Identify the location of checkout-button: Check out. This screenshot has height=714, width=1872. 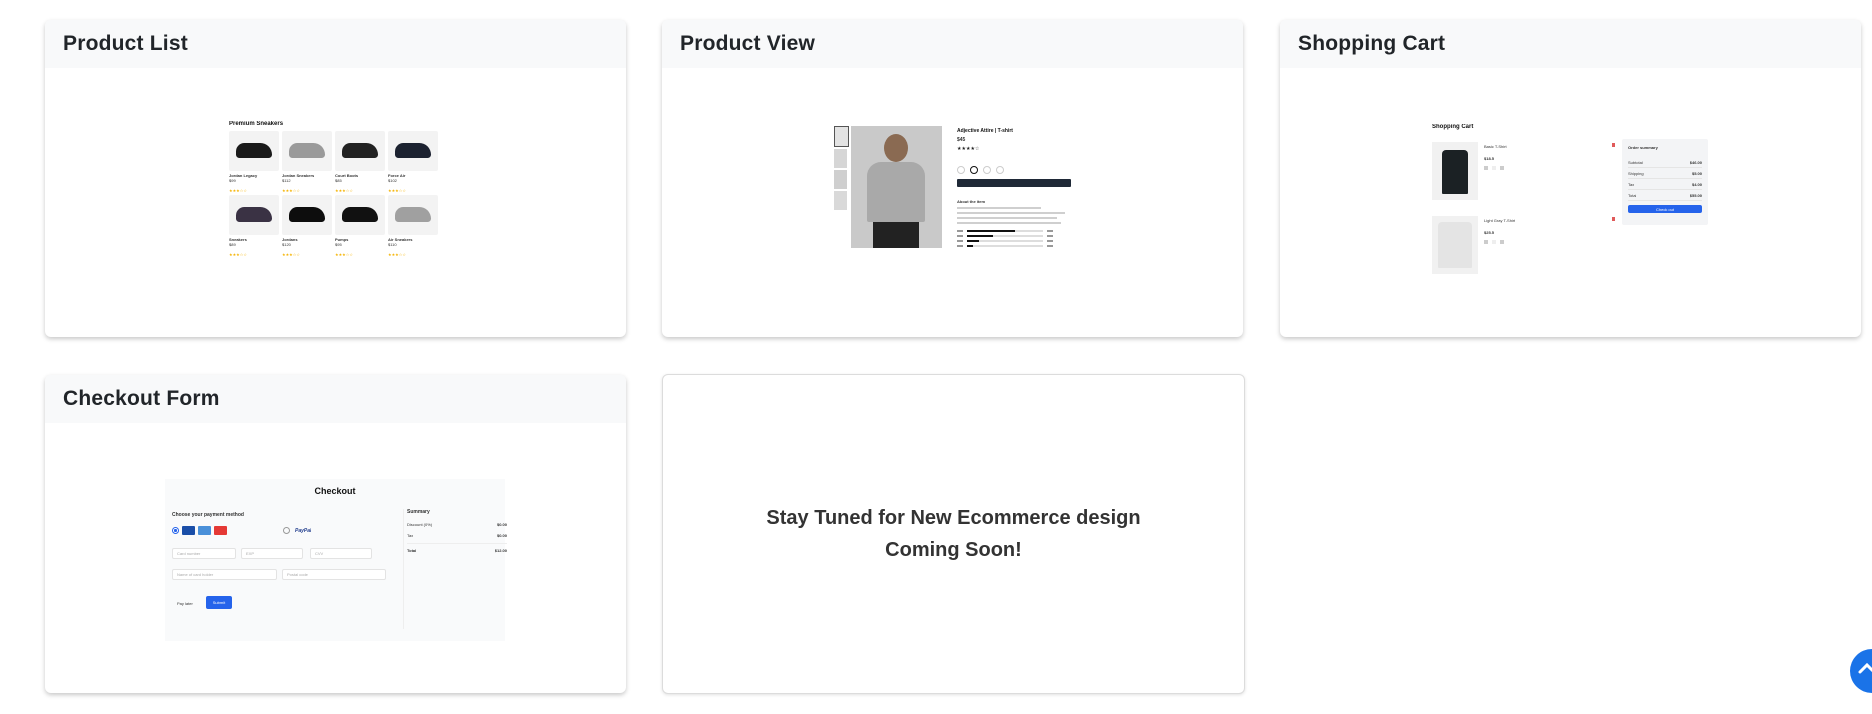
(1665, 209).